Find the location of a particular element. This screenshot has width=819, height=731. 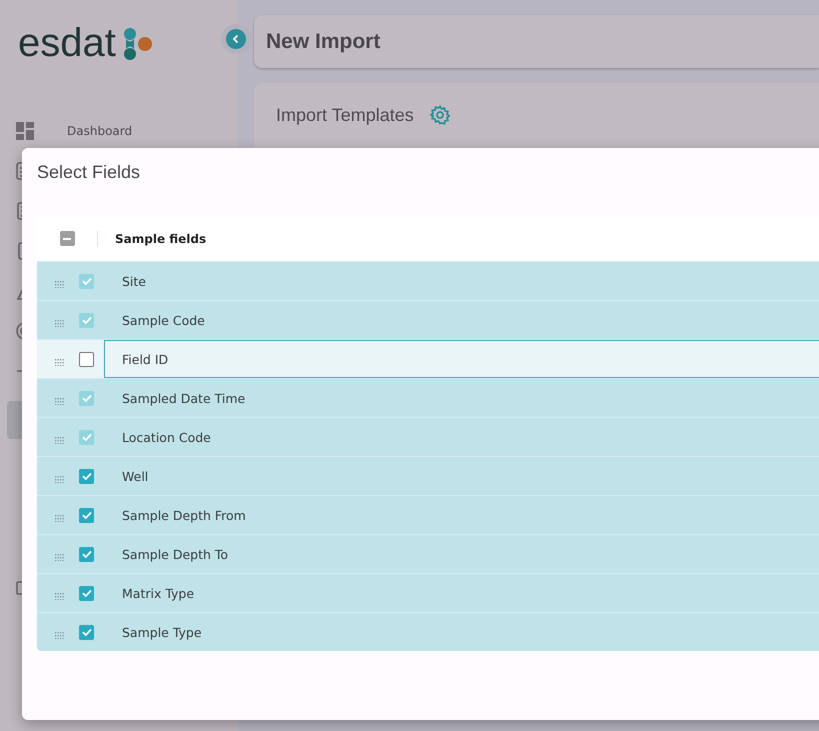

logo-text: esdat is located at coordinates (67, 43).